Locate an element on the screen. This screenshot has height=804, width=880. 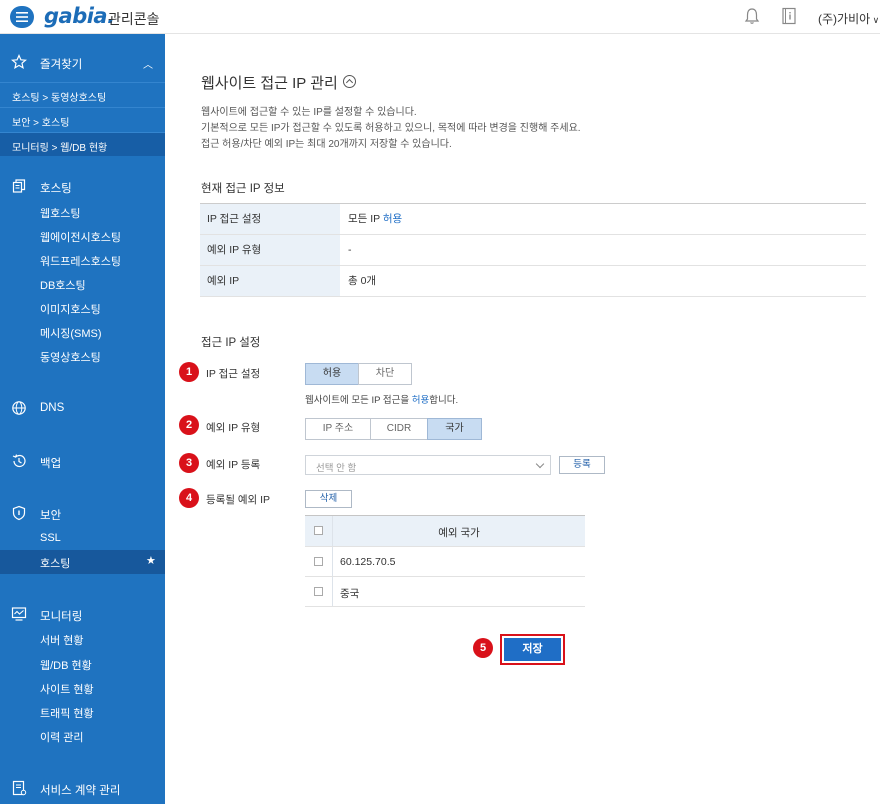
shield-icon is located at coordinates (19, 513).